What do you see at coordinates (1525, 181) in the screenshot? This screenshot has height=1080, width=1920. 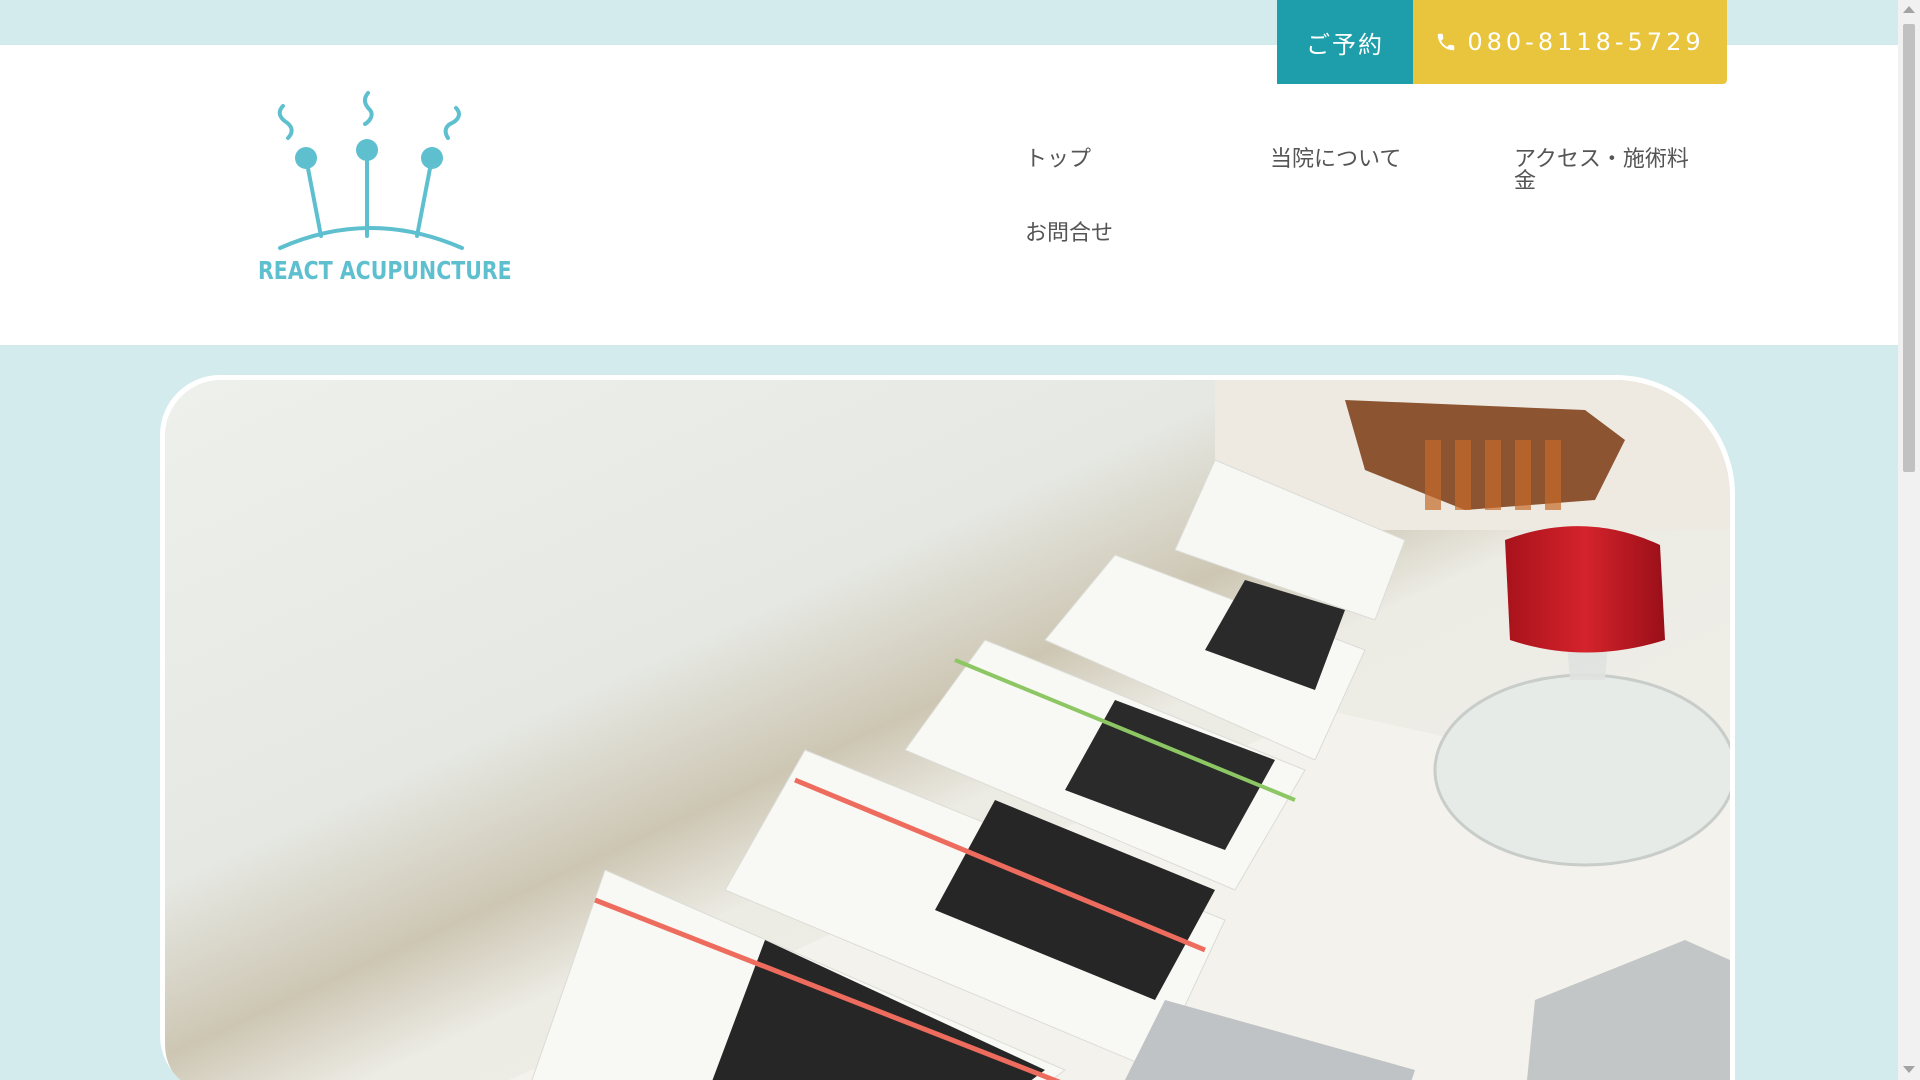 I see `nav-item-access-fees-wrap: 金` at bounding box center [1525, 181].